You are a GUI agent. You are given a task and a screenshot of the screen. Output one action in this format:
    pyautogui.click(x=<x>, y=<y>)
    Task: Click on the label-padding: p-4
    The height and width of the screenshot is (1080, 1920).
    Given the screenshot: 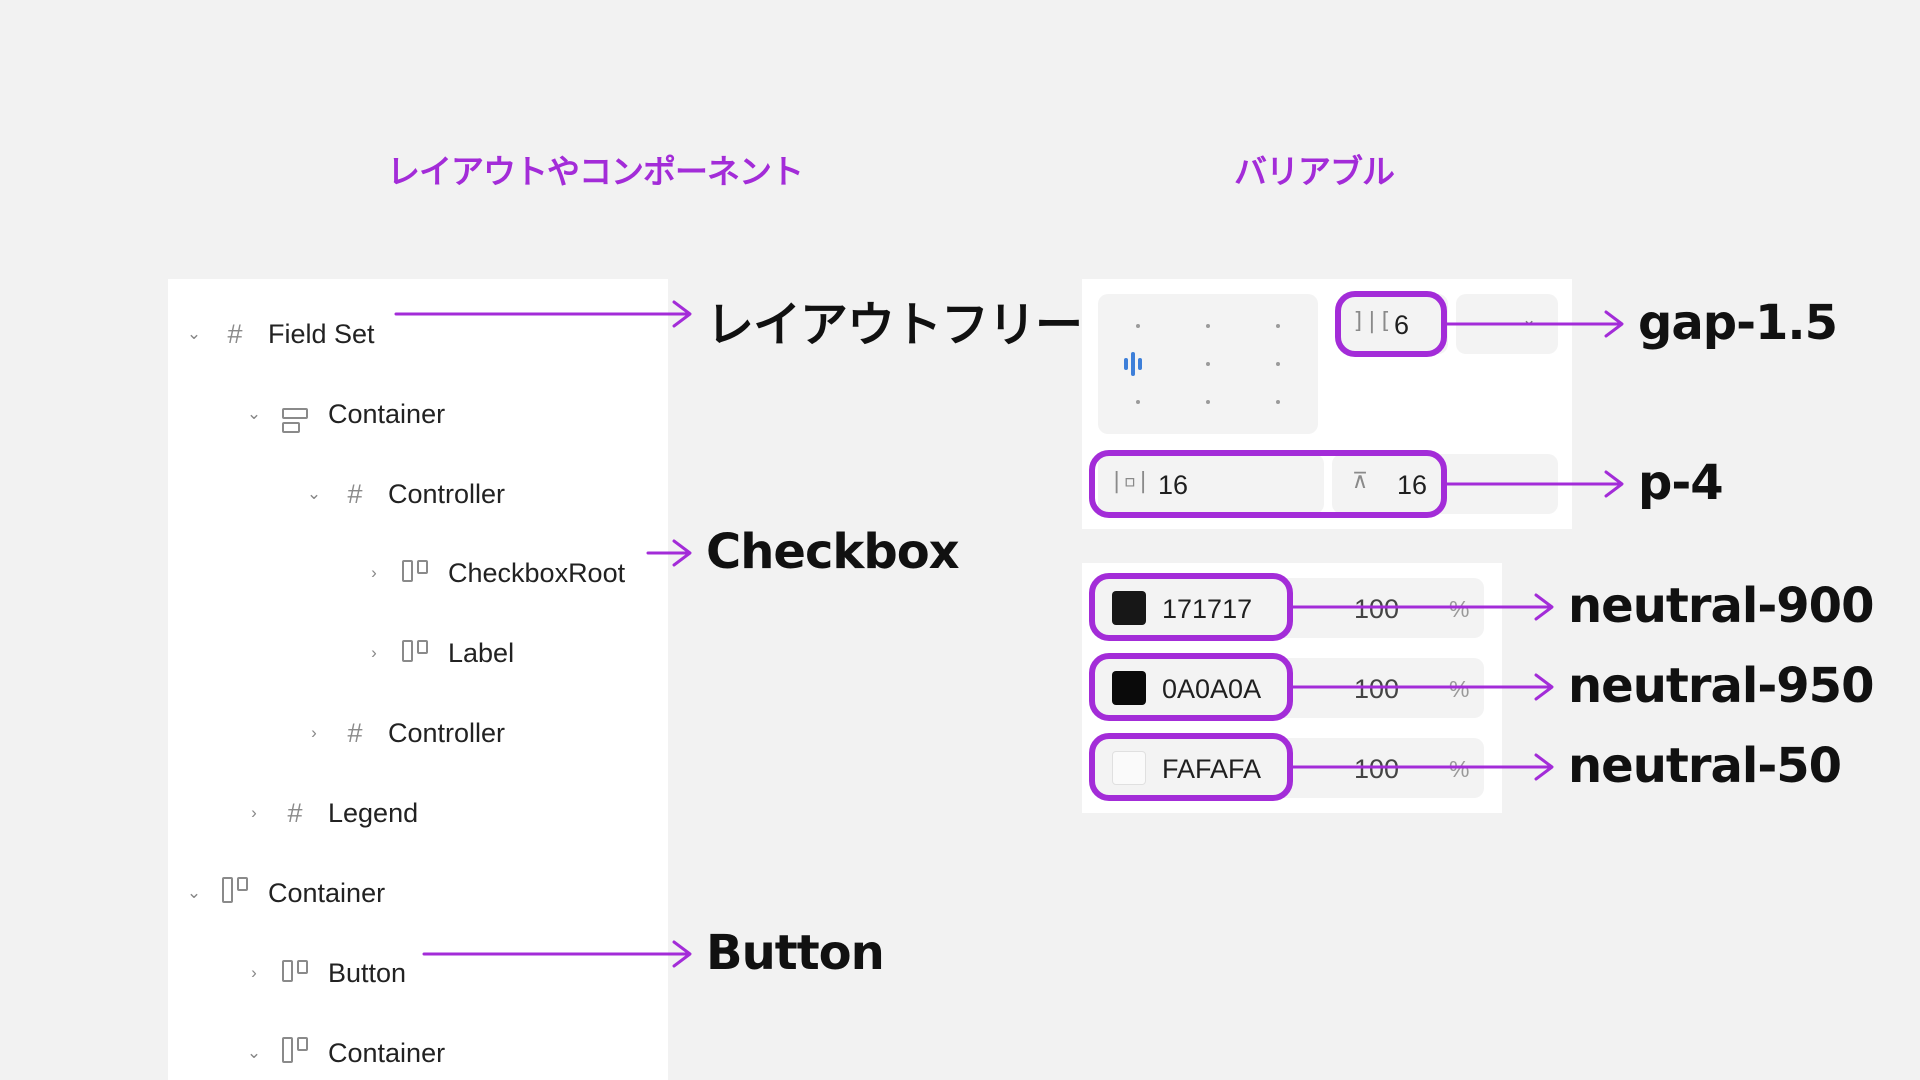 What is the action you would take?
    pyautogui.click(x=1681, y=483)
    